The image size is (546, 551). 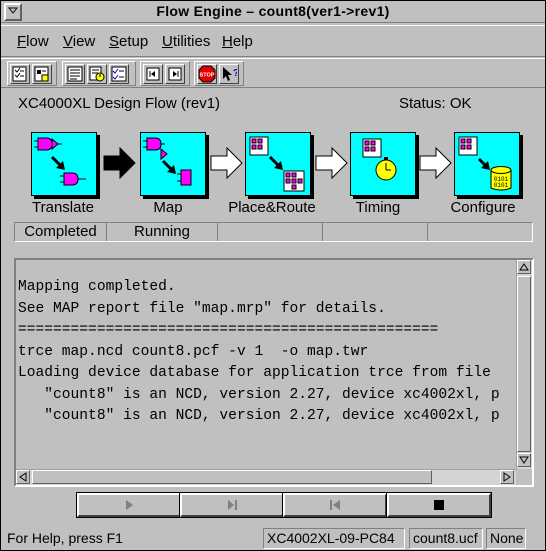 I want to click on toolbar-group-options, so click(x=32, y=73).